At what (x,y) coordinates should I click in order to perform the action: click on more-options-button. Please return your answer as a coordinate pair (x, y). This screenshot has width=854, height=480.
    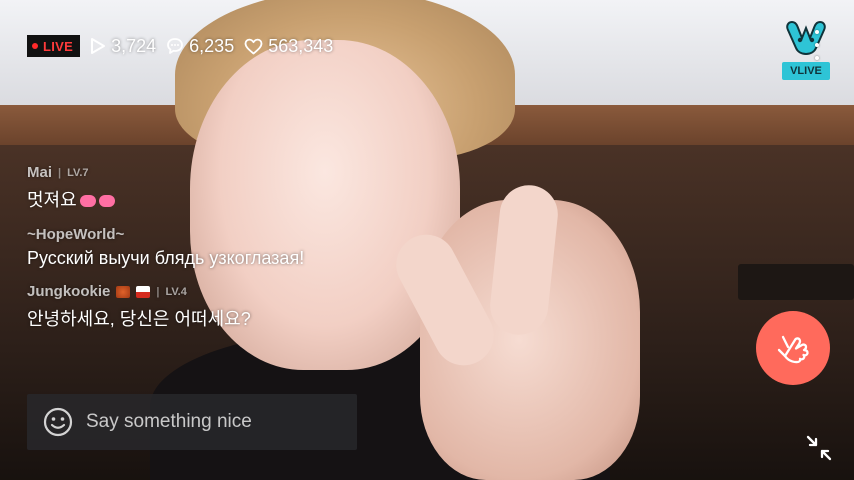
    Looking at the image, I should click on (817, 45).